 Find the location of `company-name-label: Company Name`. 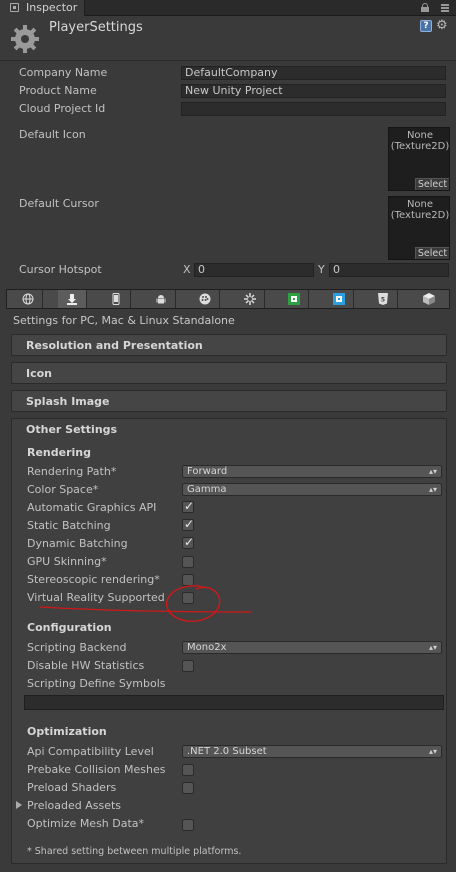

company-name-label: Company Name is located at coordinates (63, 72).